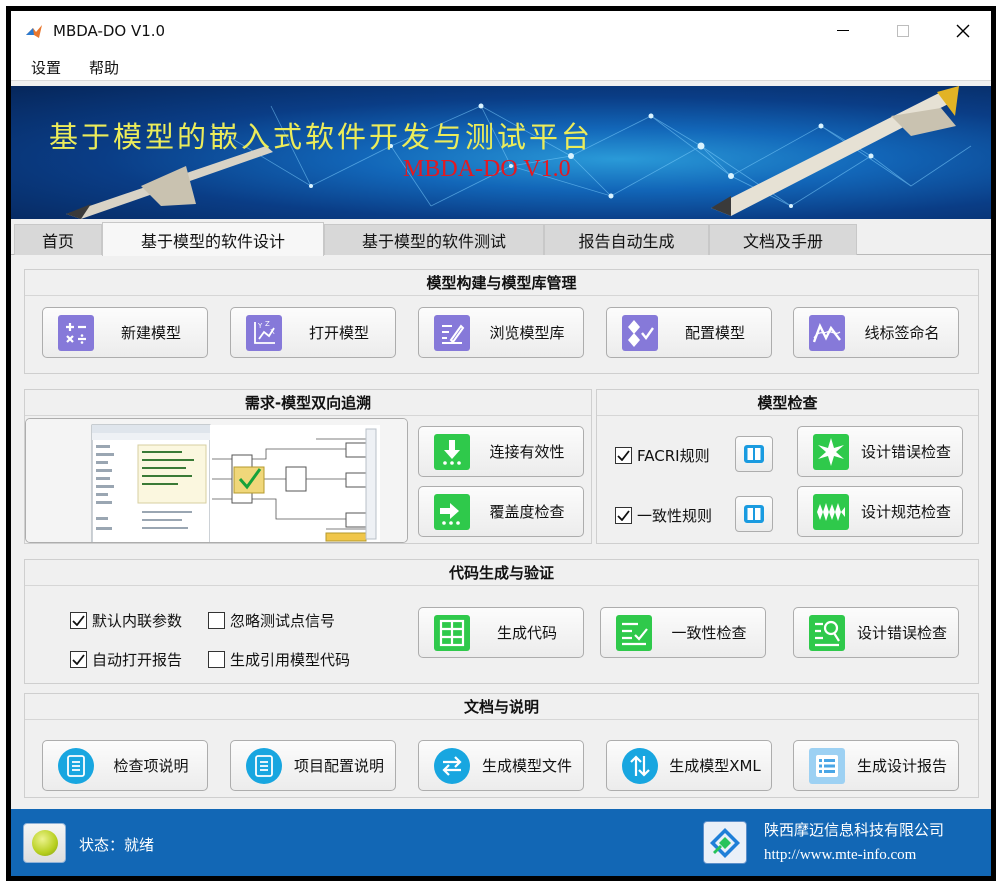  I want to click on tab-home: 首页, so click(58, 239).